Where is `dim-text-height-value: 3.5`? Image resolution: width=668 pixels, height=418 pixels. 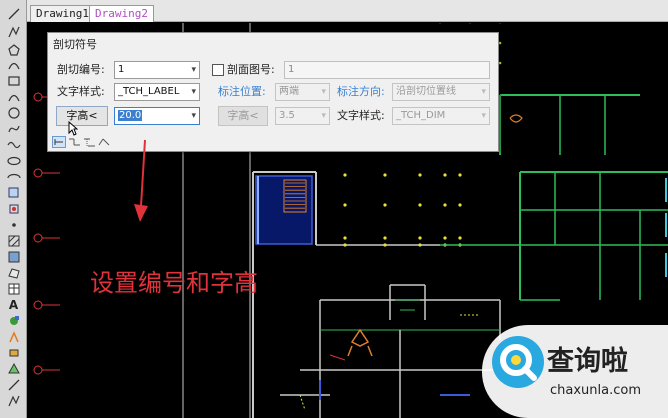
dim-text-height-value: 3.5 is located at coordinates (287, 115).